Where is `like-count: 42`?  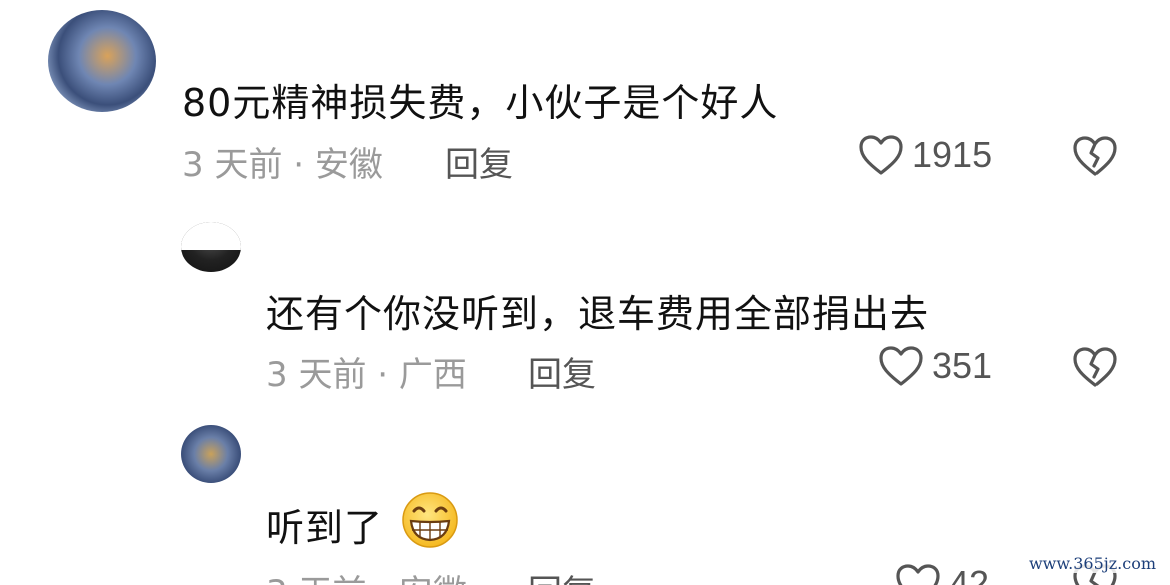 like-count: 42 is located at coordinates (969, 574).